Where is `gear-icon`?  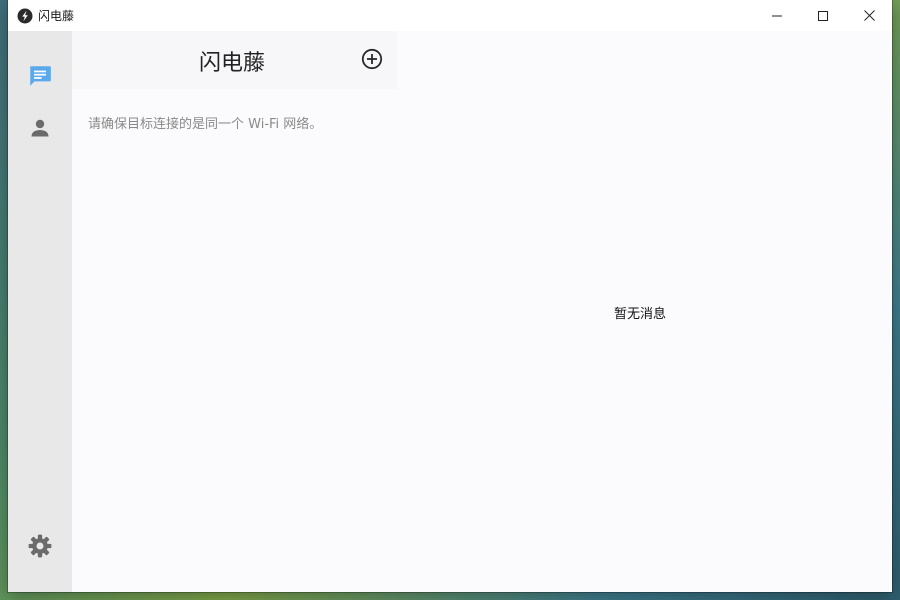 gear-icon is located at coordinates (40, 546).